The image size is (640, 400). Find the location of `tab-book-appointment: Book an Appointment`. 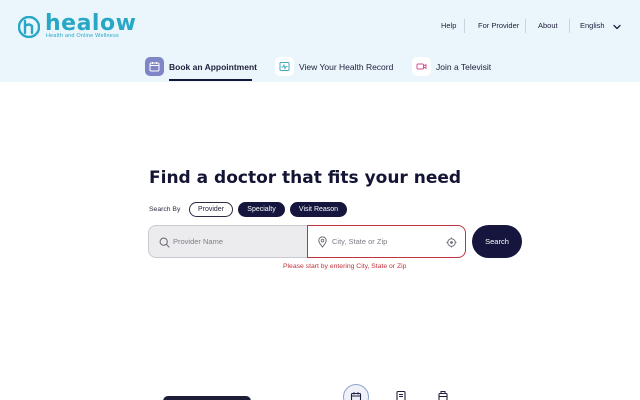

tab-book-appointment: Book an Appointment is located at coordinates (201, 68).